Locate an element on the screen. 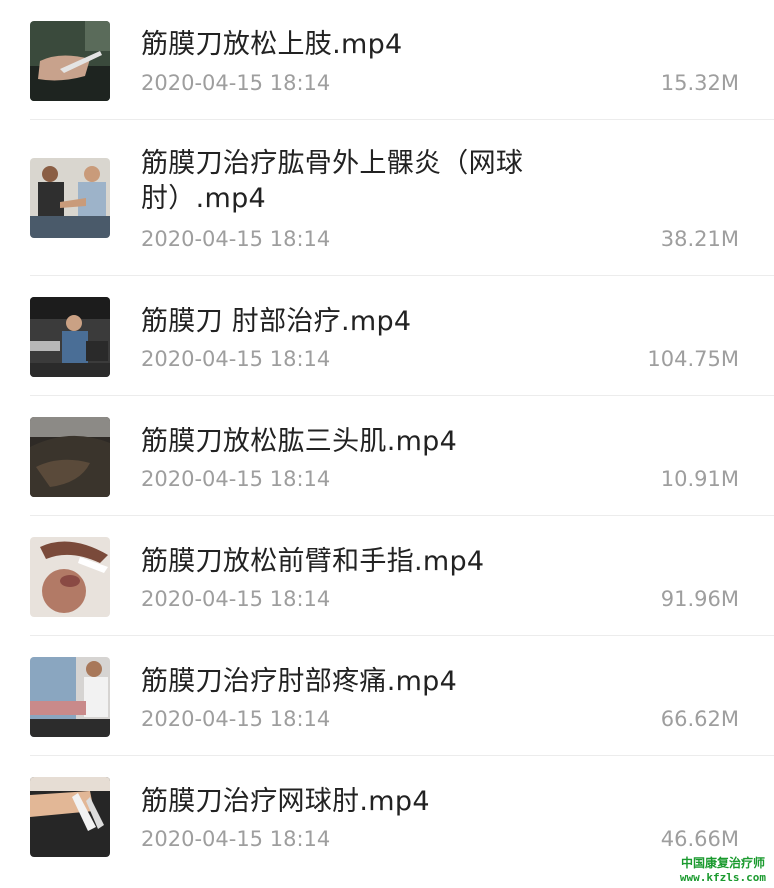  file-size: 91.96M is located at coordinates (699, 599).